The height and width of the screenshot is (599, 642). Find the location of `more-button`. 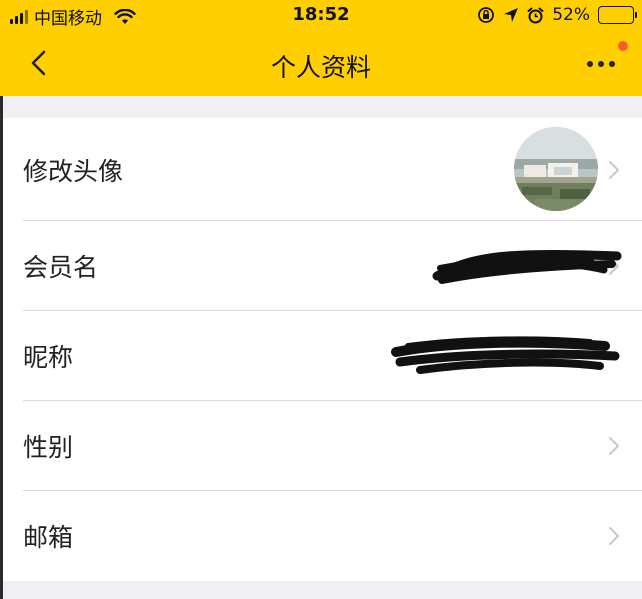

more-button is located at coordinates (602, 64).